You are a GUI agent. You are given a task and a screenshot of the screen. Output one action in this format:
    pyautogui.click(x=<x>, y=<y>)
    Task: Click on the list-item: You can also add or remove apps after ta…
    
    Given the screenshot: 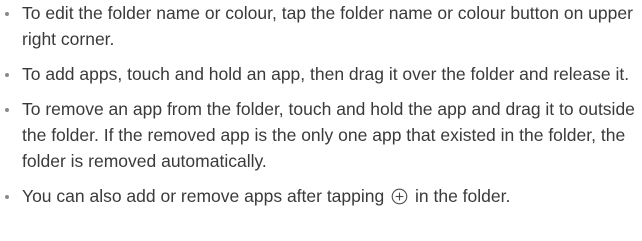 What is the action you would take?
    pyautogui.click(x=321, y=196)
    